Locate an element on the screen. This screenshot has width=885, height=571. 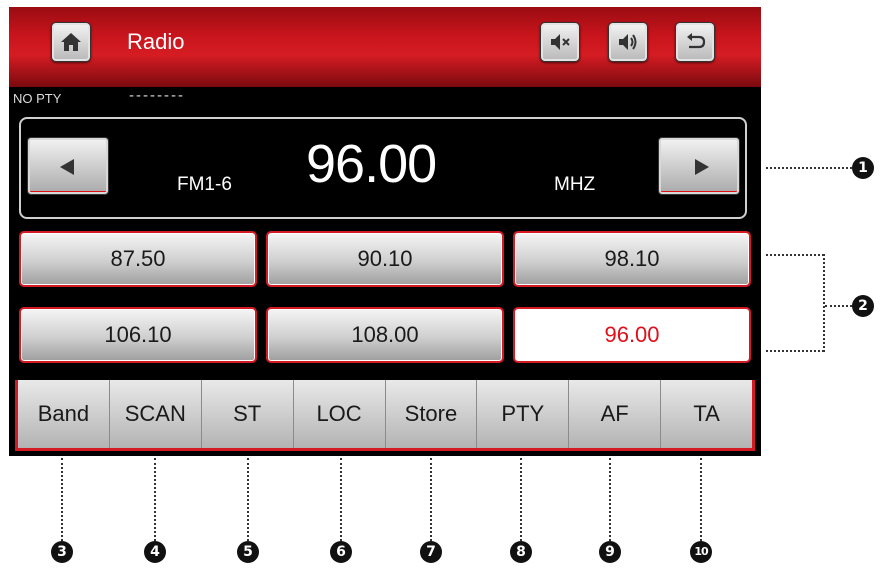
scan-button: SCAN is located at coordinates (156, 414).